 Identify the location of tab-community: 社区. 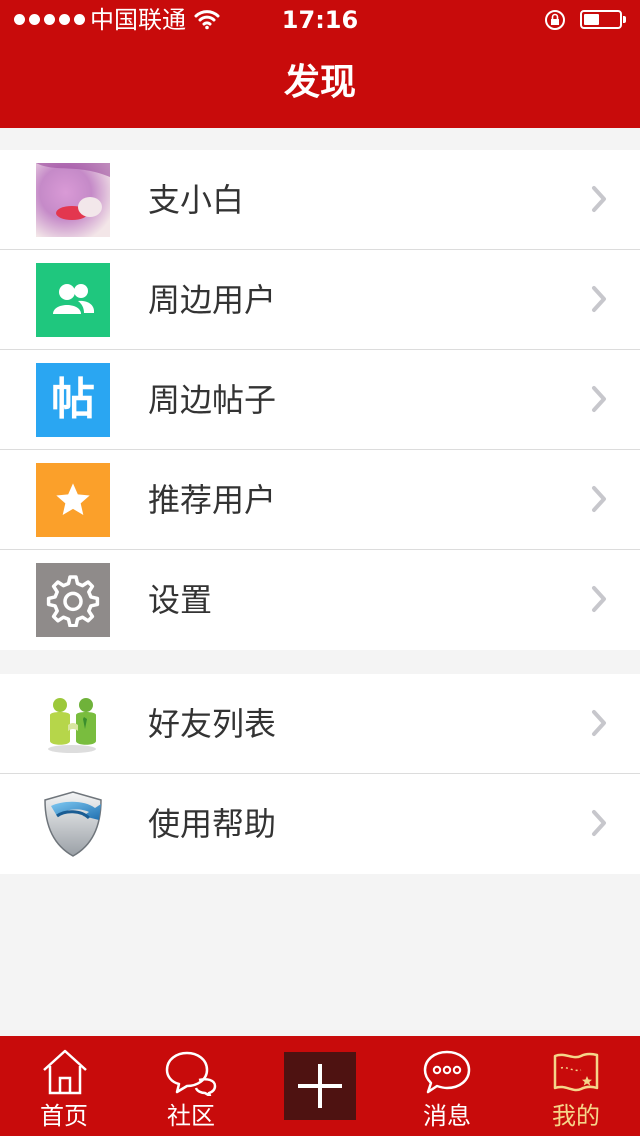
(191, 1086).